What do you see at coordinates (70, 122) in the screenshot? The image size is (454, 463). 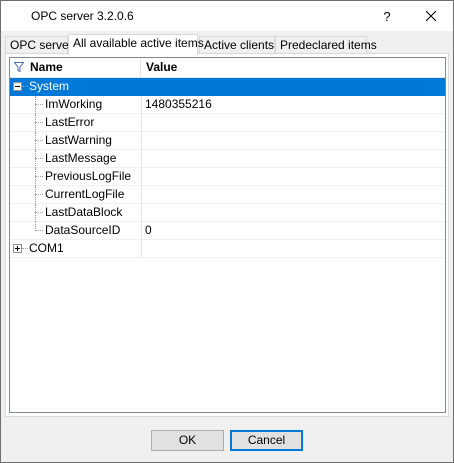 I see `item-name: LastError` at bounding box center [70, 122].